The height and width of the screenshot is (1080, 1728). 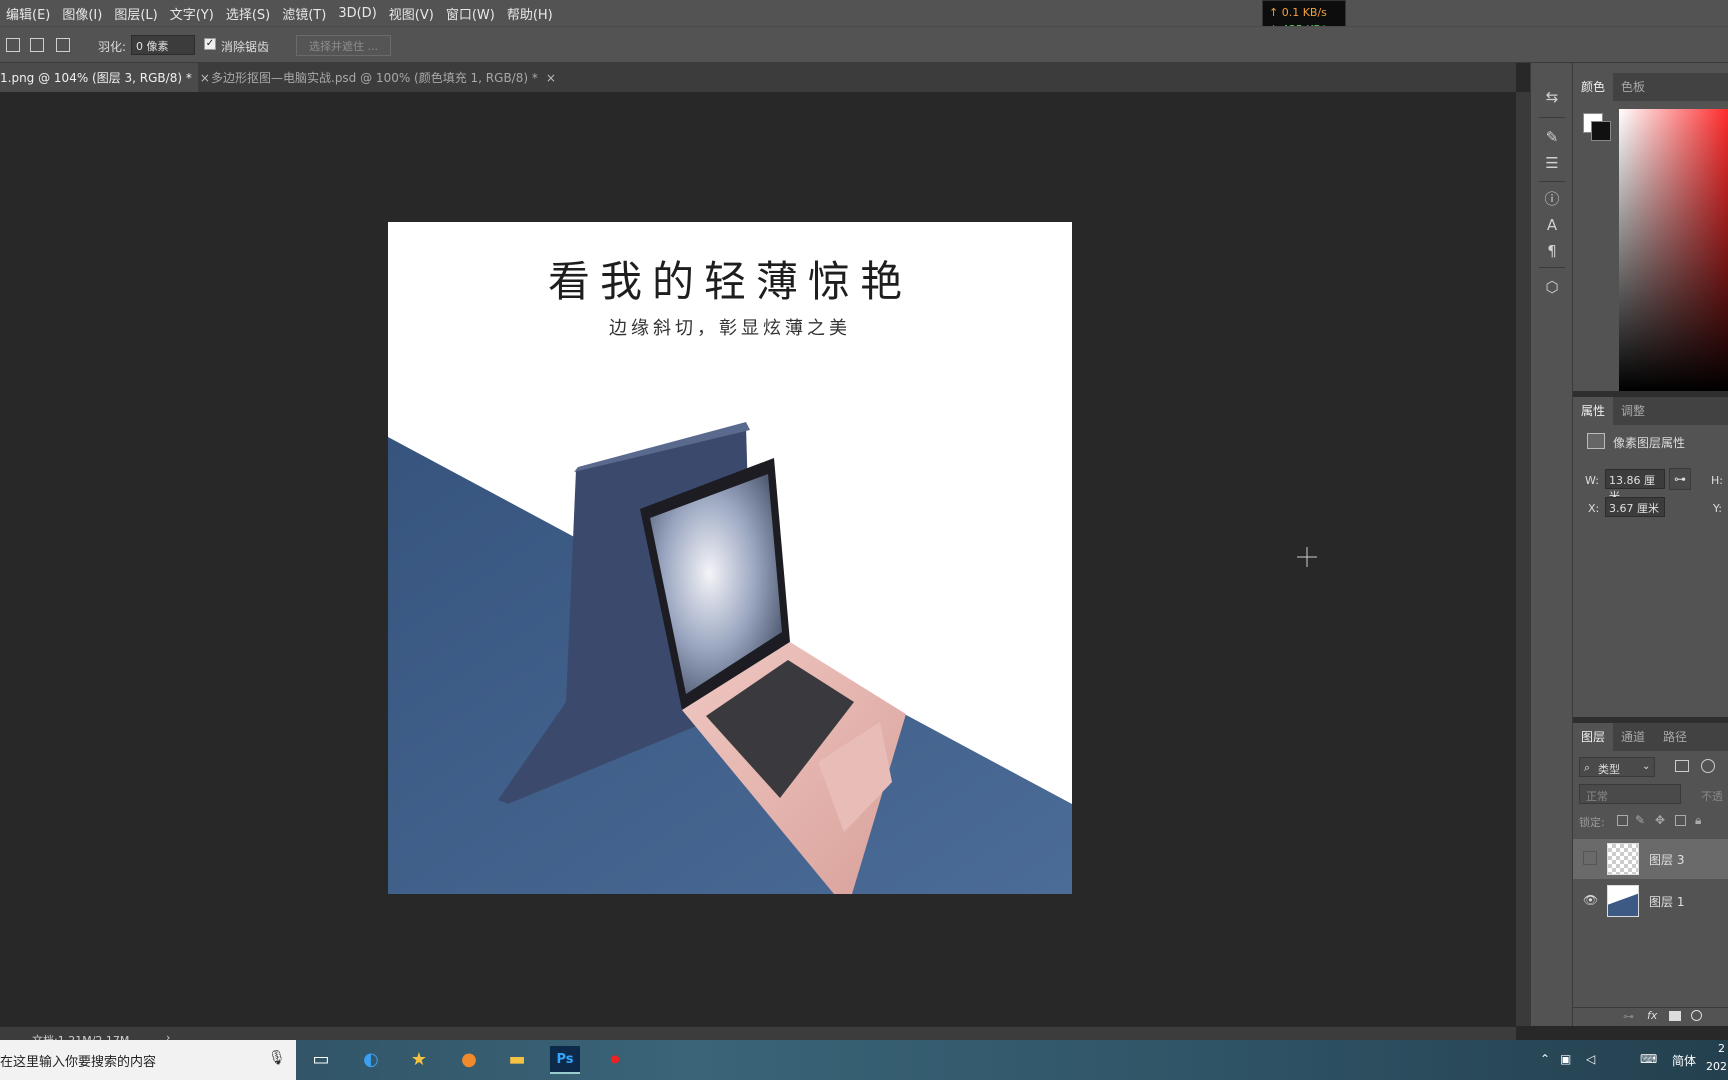 I want to click on fx-icon: fx, so click(x=1652, y=1015).